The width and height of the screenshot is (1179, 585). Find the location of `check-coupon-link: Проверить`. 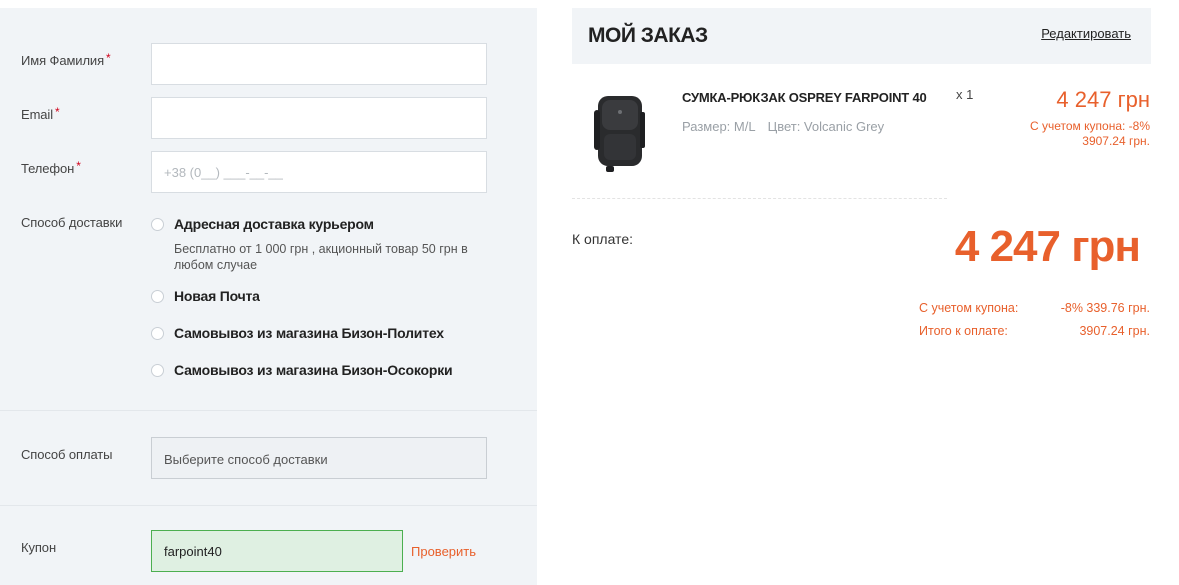

check-coupon-link: Проверить is located at coordinates (443, 551).